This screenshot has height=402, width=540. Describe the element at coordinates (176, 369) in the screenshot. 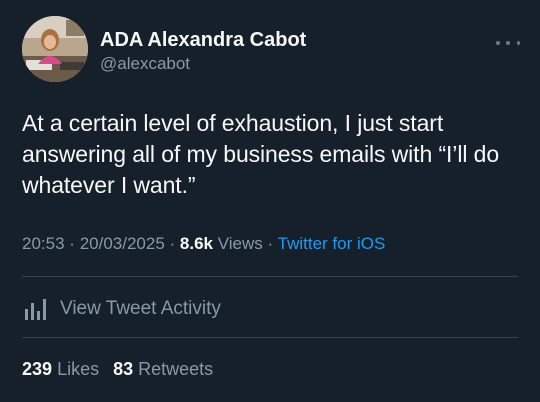

I see `retweets-label: Retweets` at that location.